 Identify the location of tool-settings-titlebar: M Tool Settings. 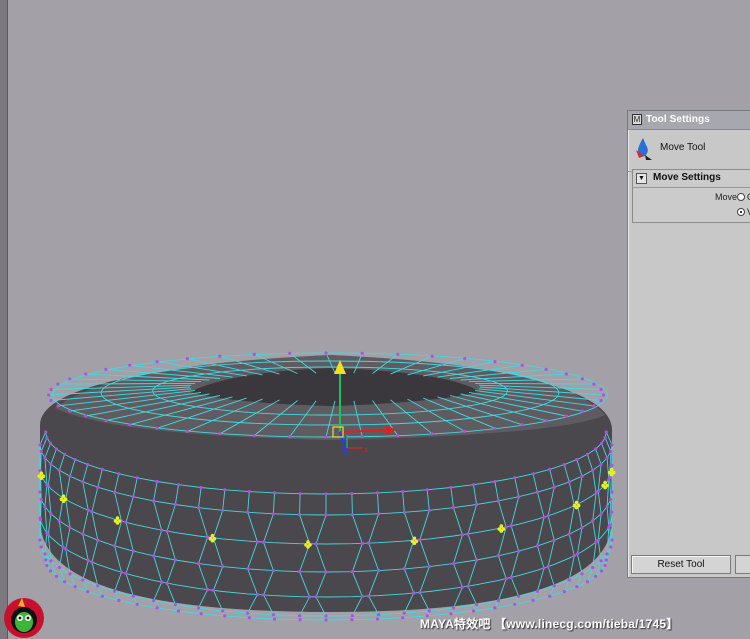
(689, 120).